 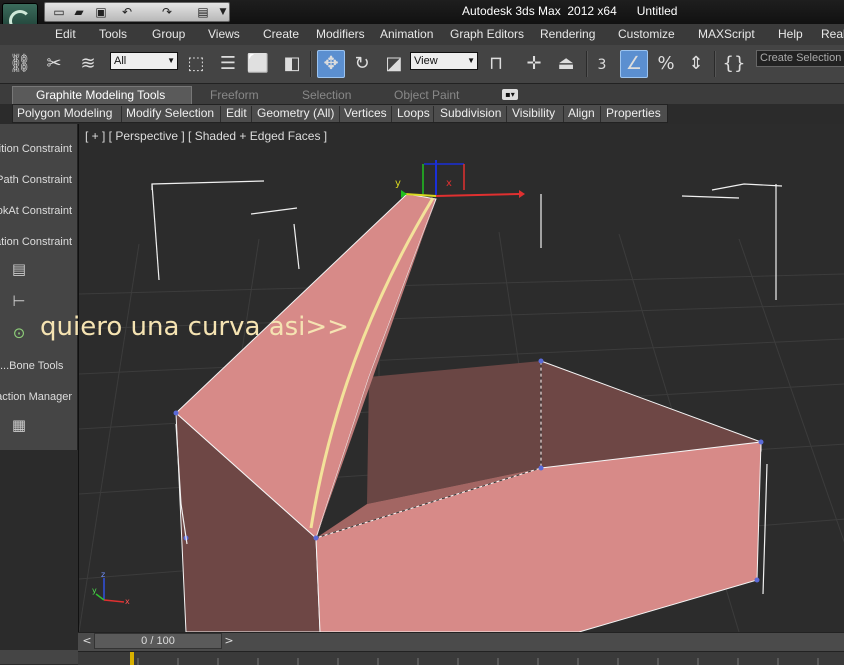 I want to click on select-and-move-icon: ✥, so click(x=331, y=64).